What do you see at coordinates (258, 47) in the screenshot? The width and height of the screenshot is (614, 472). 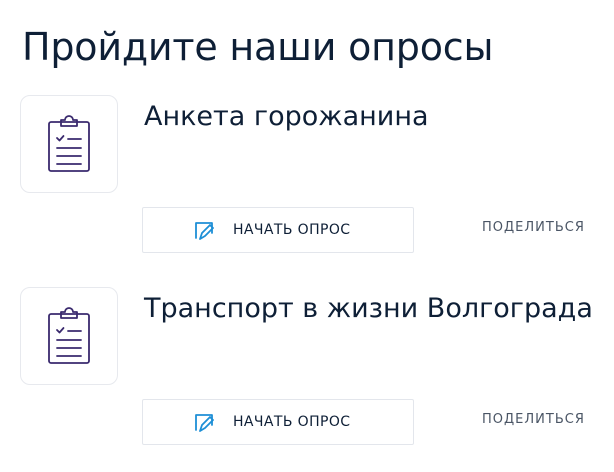 I see `page-title: Пройдите наши опросы` at bounding box center [258, 47].